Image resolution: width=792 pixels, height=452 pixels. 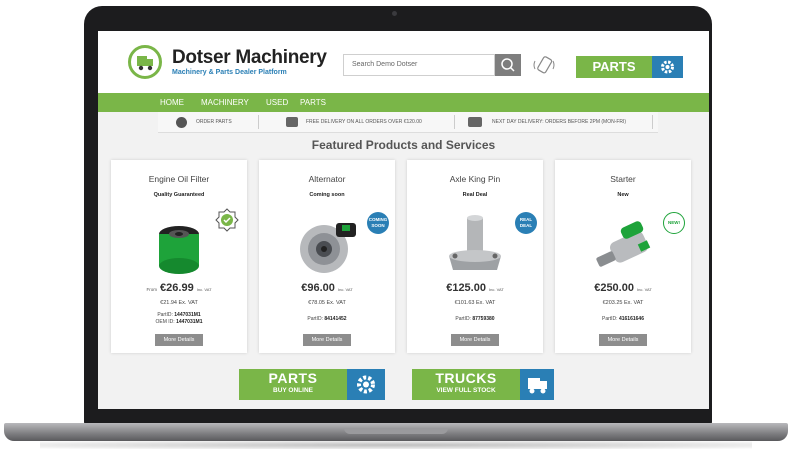 I want to click on brand-tagline: Machinery & Parts Dealer Platform, so click(x=229, y=72).